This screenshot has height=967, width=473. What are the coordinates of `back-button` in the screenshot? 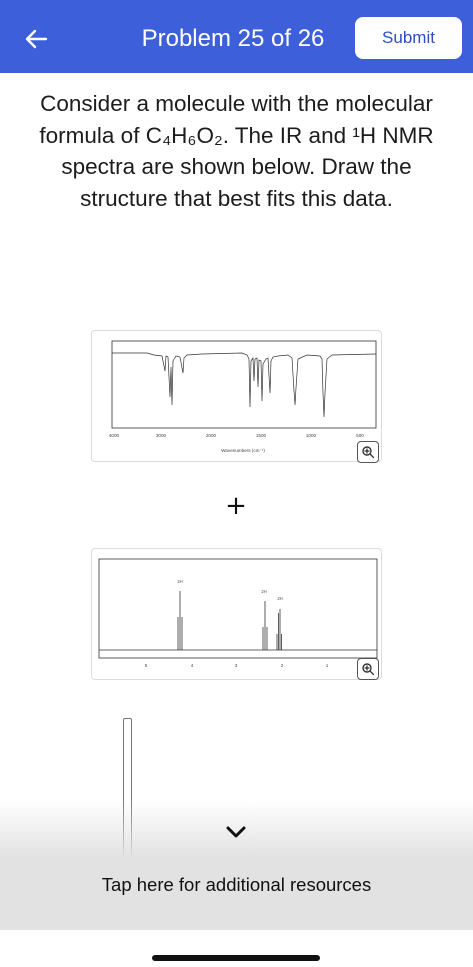 It's located at (36, 39).